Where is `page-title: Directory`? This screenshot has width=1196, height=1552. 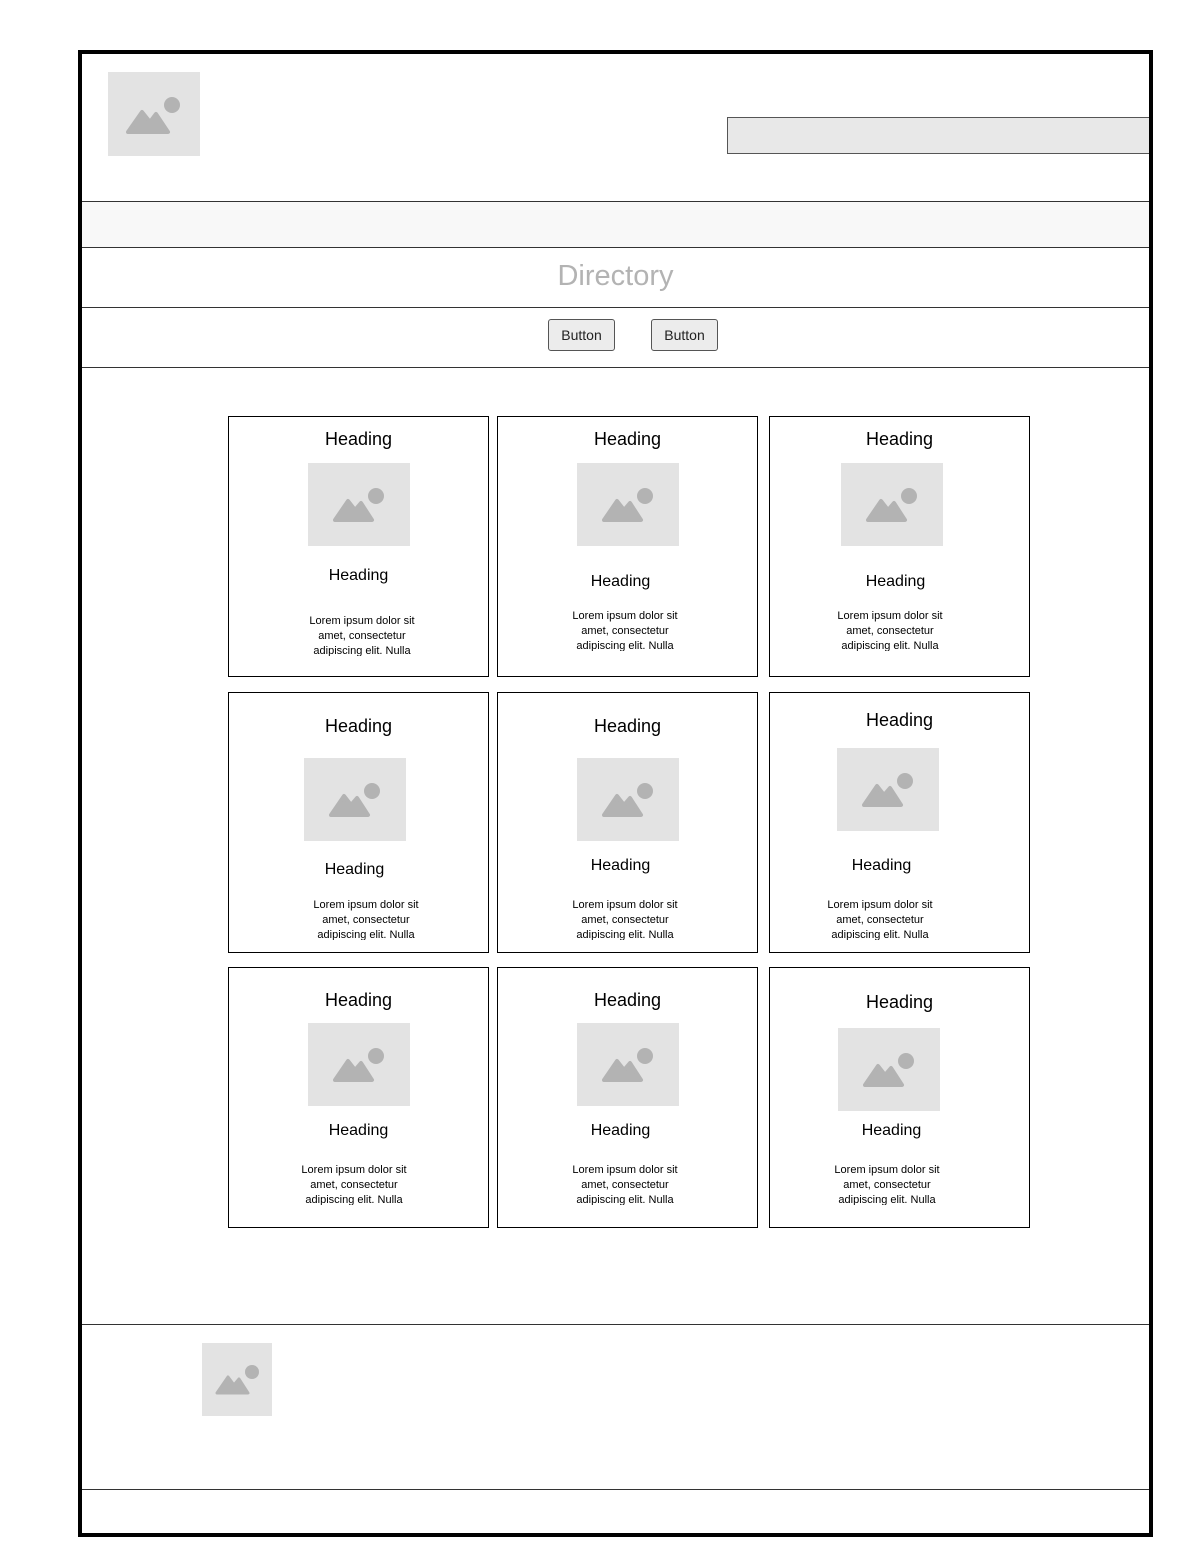
page-title: Directory is located at coordinates (615, 276).